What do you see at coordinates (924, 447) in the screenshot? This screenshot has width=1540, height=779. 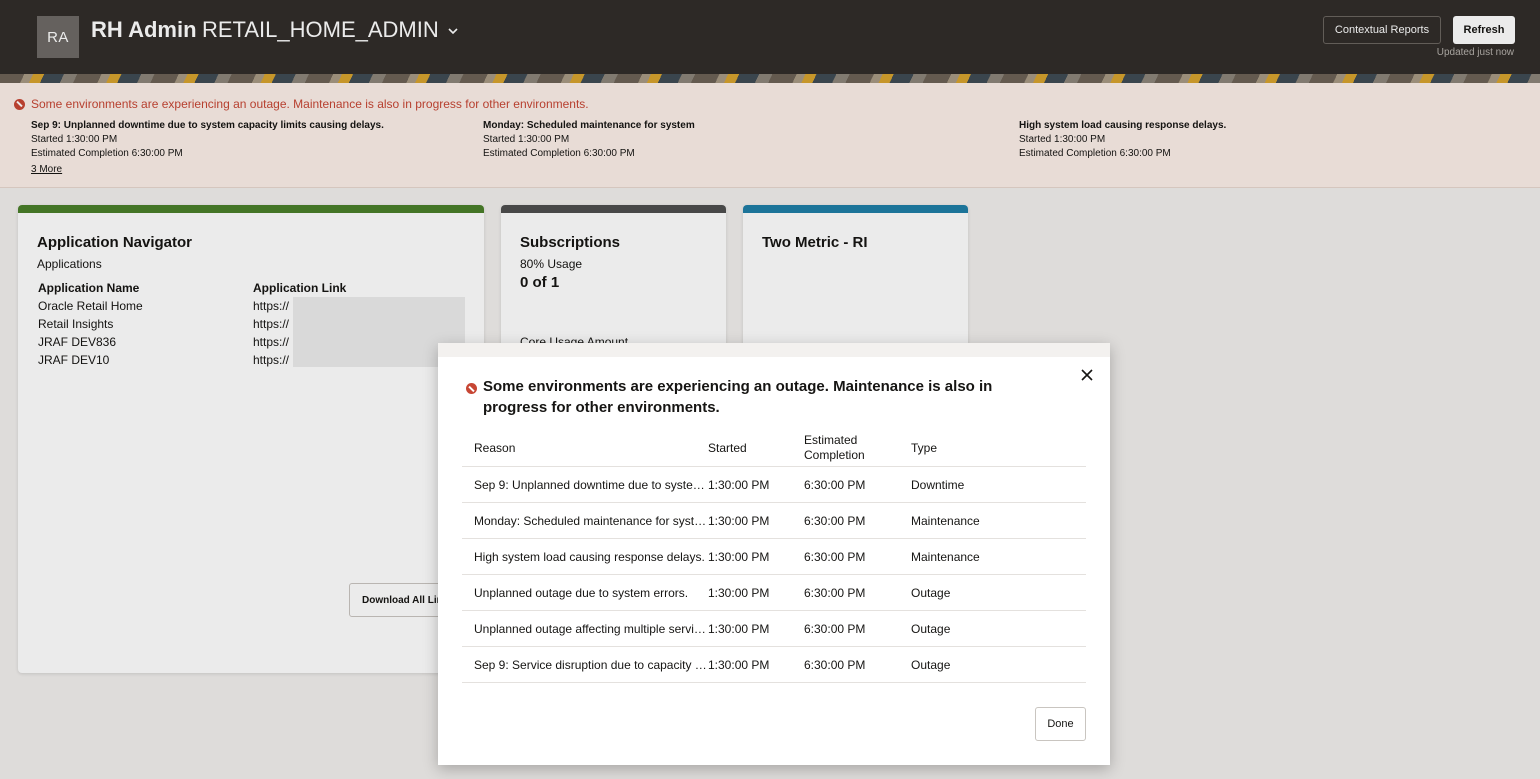 I see `column-header-type: Type` at bounding box center [924, 447].